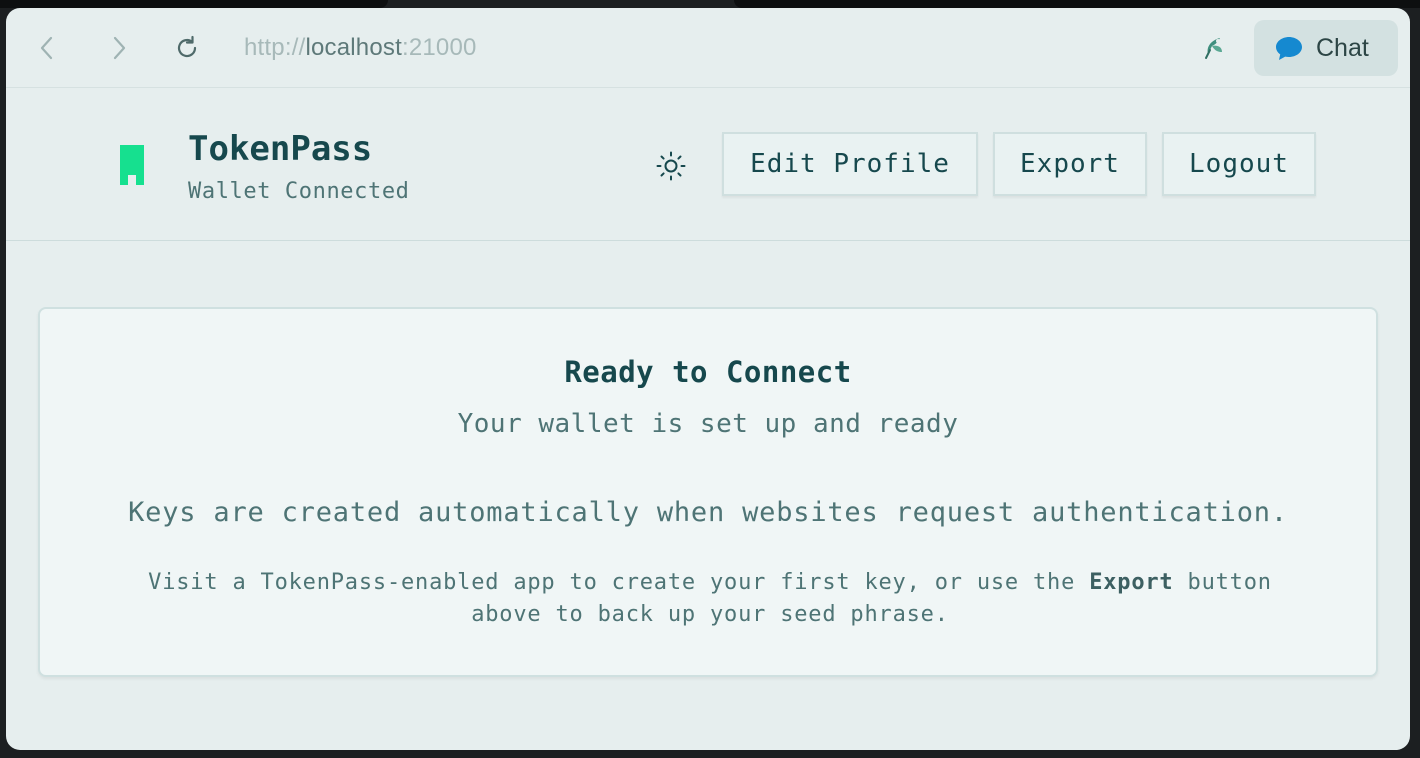  I want to click on sun-icon, so click(671, 166).